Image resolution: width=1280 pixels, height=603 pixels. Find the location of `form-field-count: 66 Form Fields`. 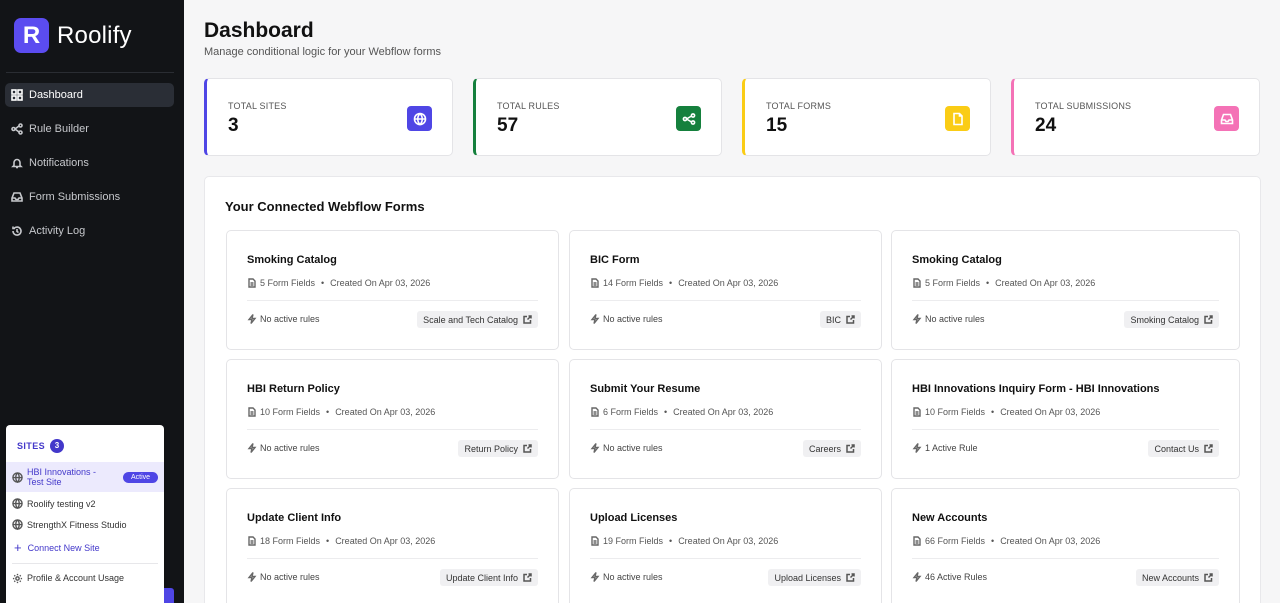

form-field-count: 66 Form Fields is located at coordinates (955, 541).